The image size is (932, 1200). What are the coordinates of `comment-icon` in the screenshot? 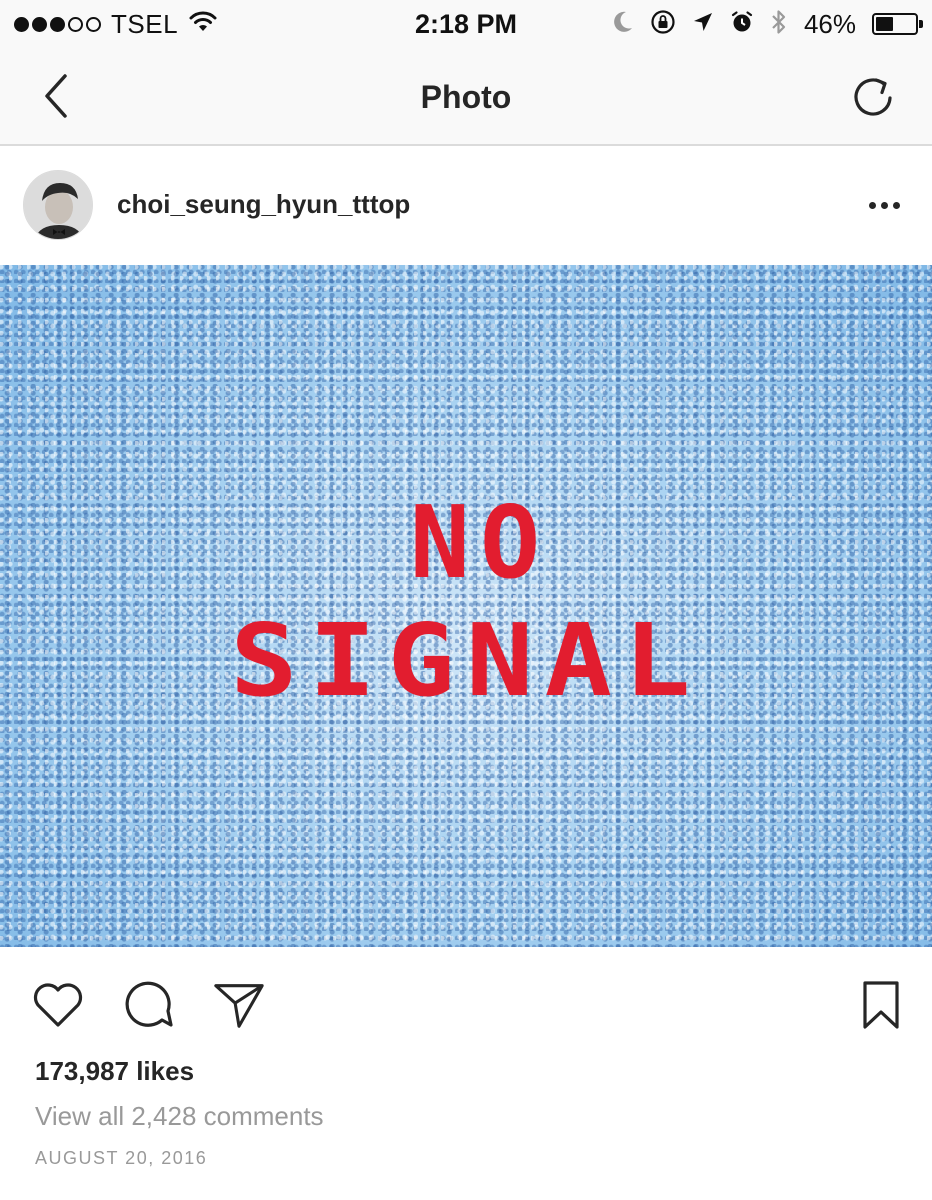 It's located at (149, 1004).